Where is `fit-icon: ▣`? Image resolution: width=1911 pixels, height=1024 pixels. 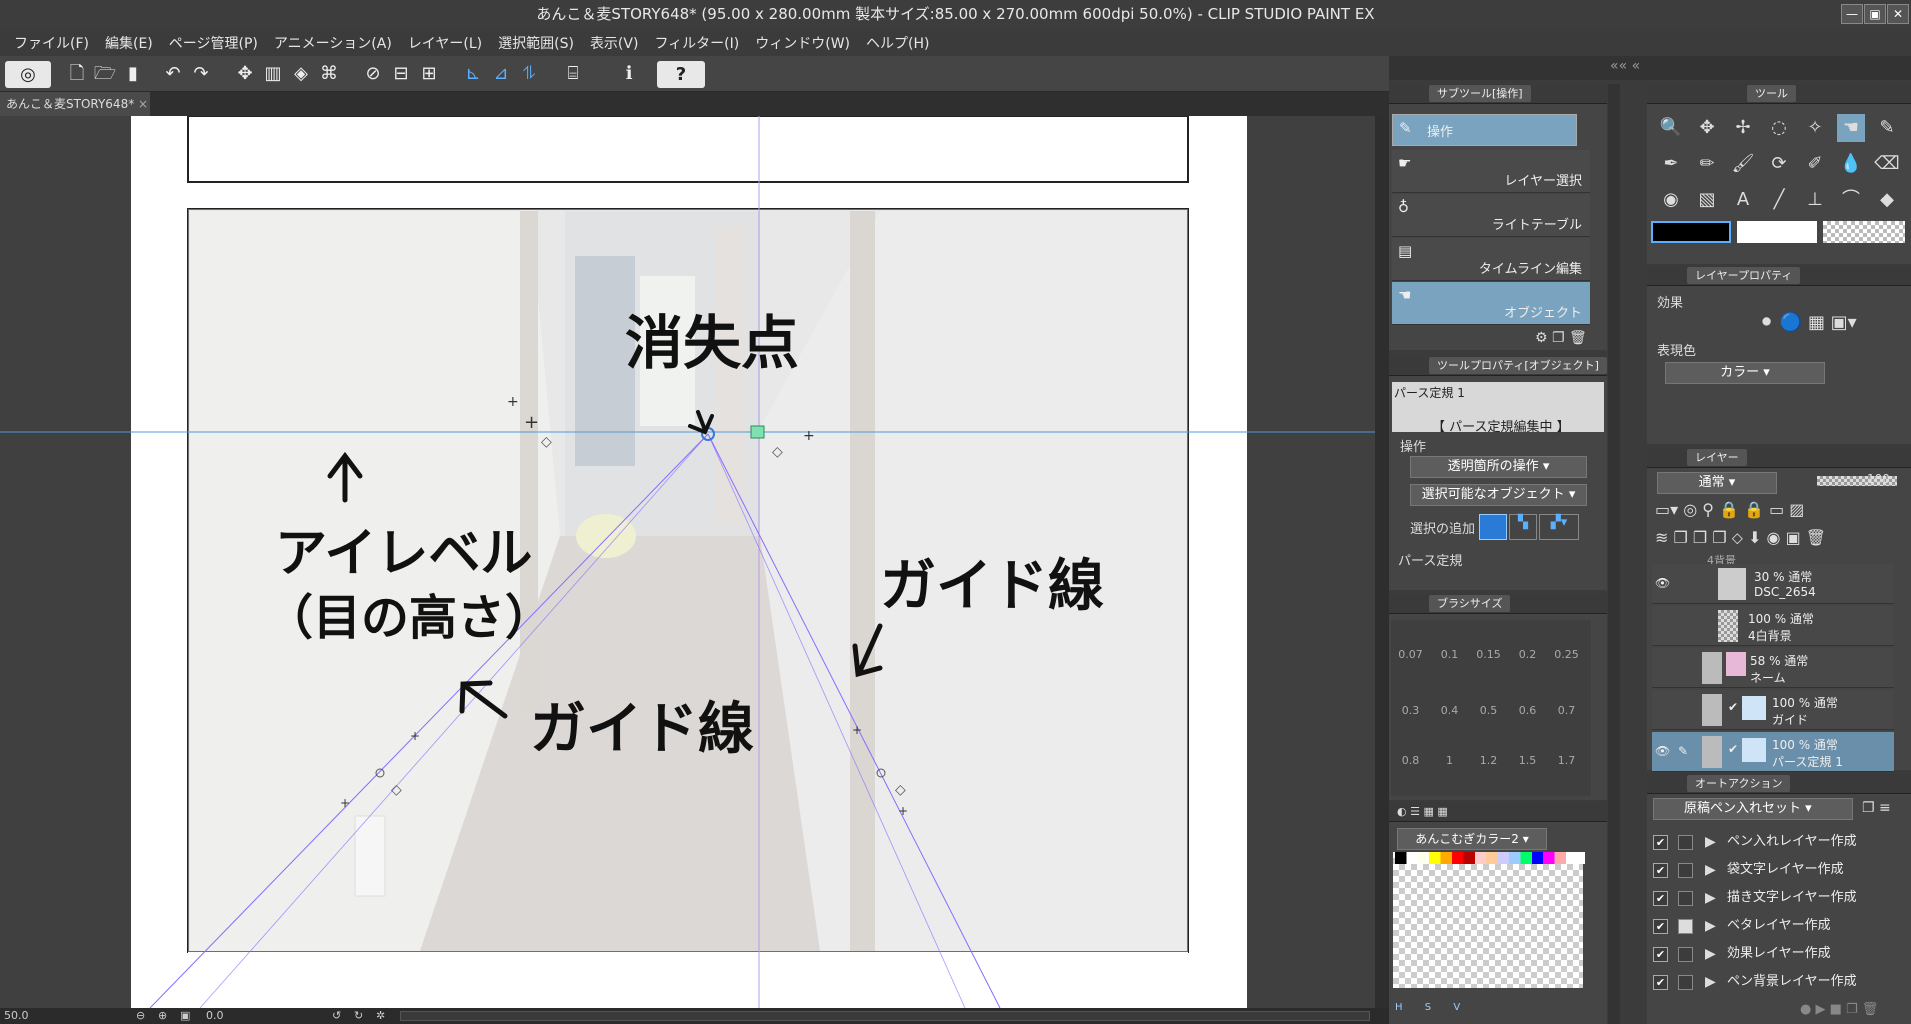
fit-icon: ▣ is located at coordinates (185, 1016).